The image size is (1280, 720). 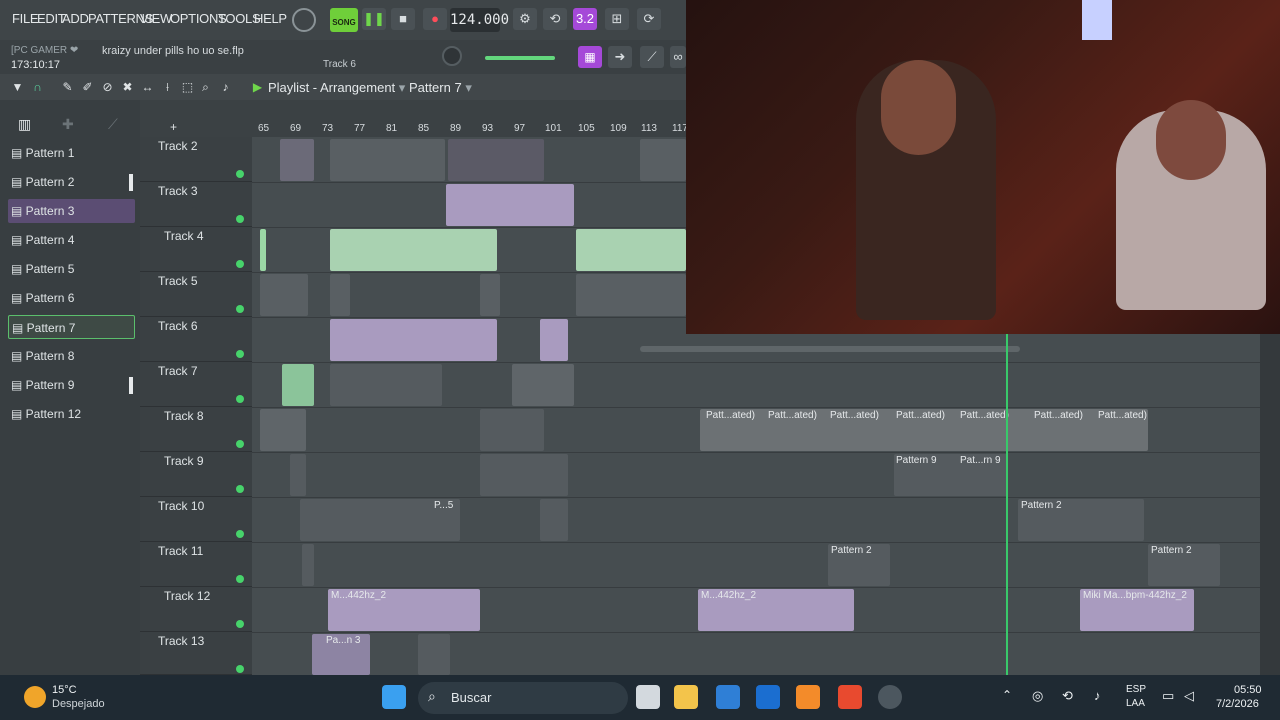 What do you see at coordinates (167, 87) in the screenshot?
I see `slice-icon: ⟊` at bounding box center [167, 87].